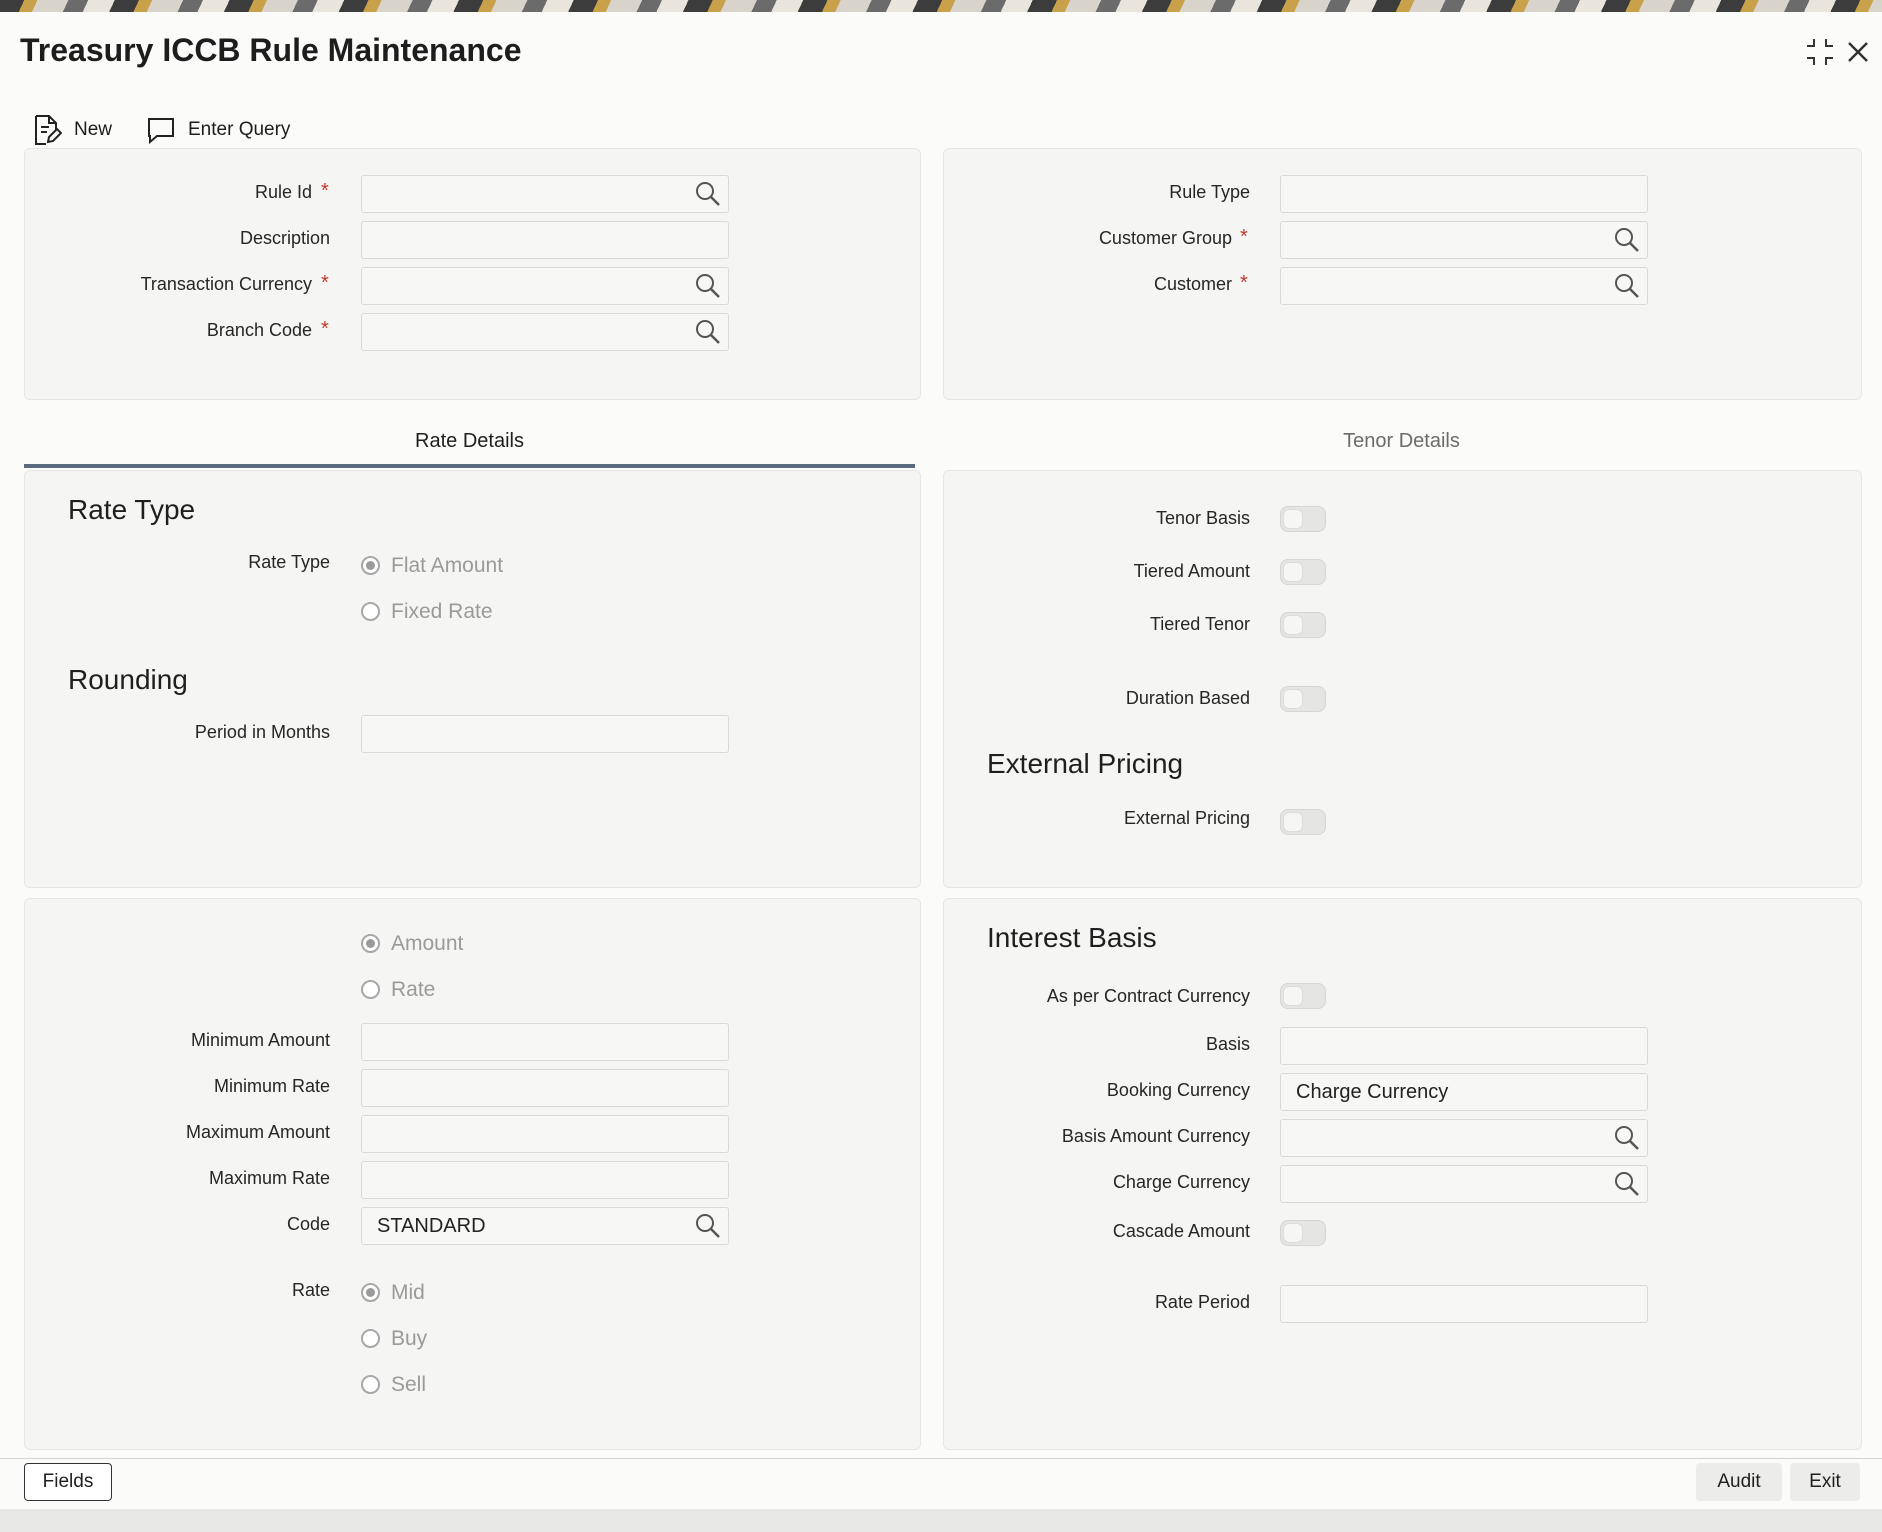  What do you see at coordinates (370, 565) in the screenshot?
I see `flat-amount-radio` at bounding box center [370, 565].